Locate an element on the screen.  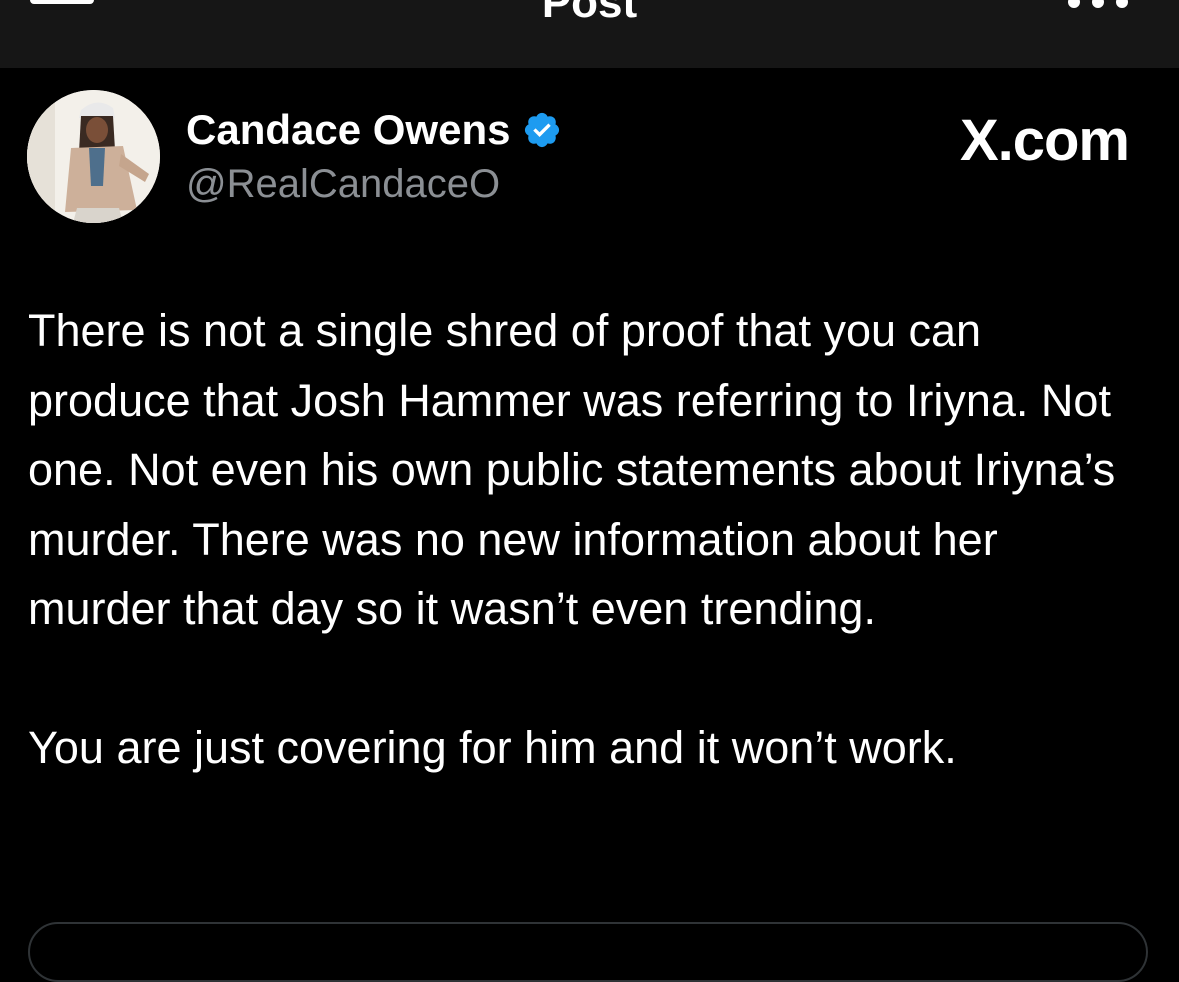
more-horizontal-icon is located at coordinates (1098, 4).